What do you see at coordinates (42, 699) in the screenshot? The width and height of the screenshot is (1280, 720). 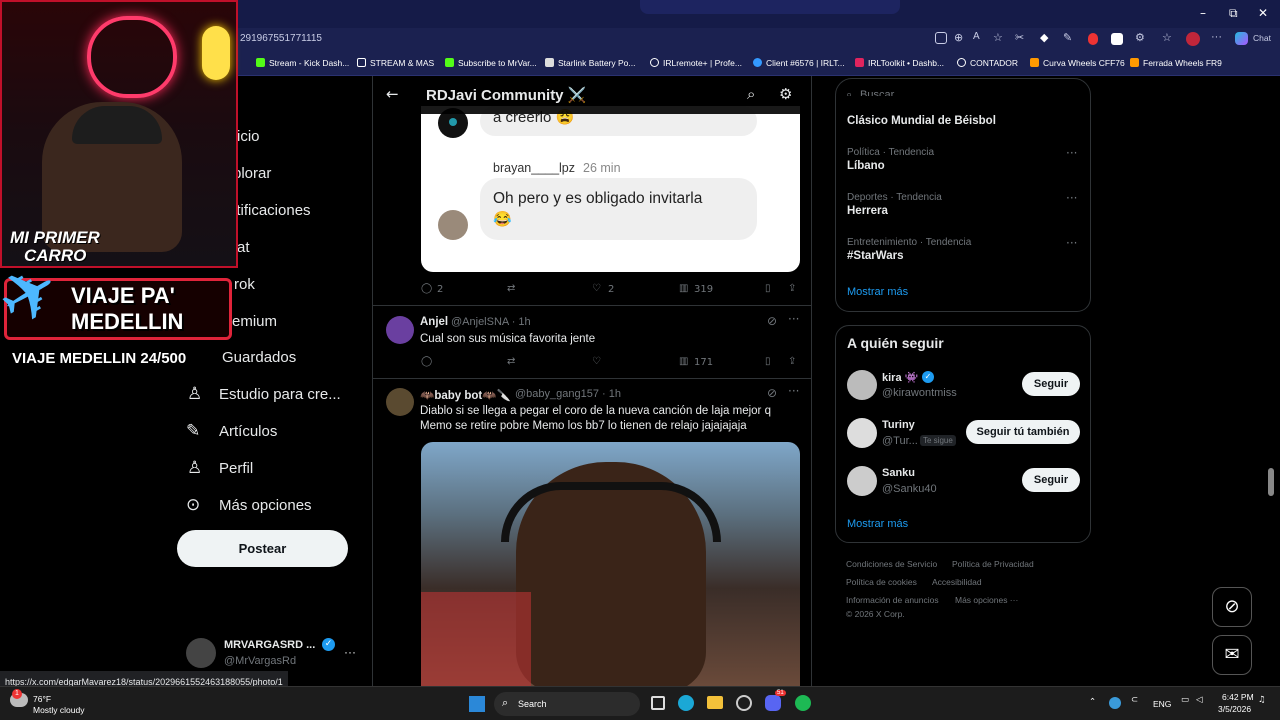 I see `temperature: 76°F` at bounding box center [42, 699].